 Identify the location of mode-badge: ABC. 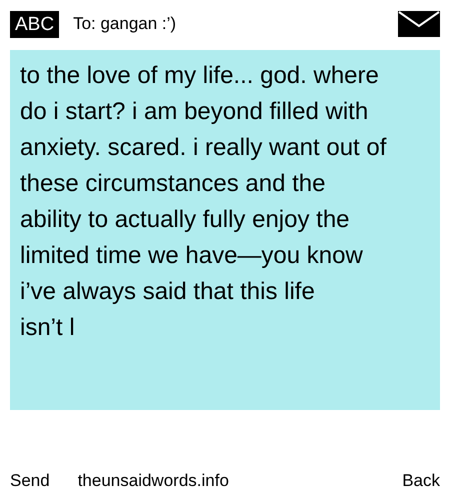
(35, 24).